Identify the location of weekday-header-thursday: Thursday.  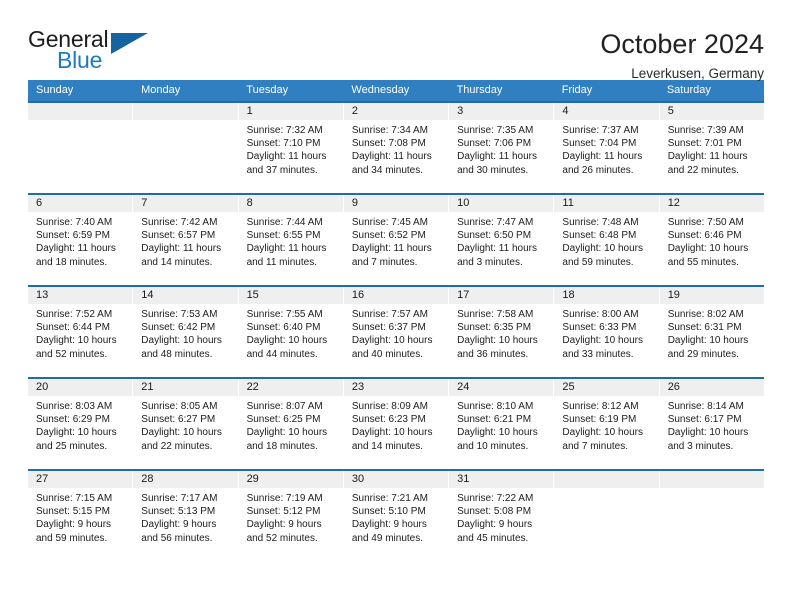
(479, 90).